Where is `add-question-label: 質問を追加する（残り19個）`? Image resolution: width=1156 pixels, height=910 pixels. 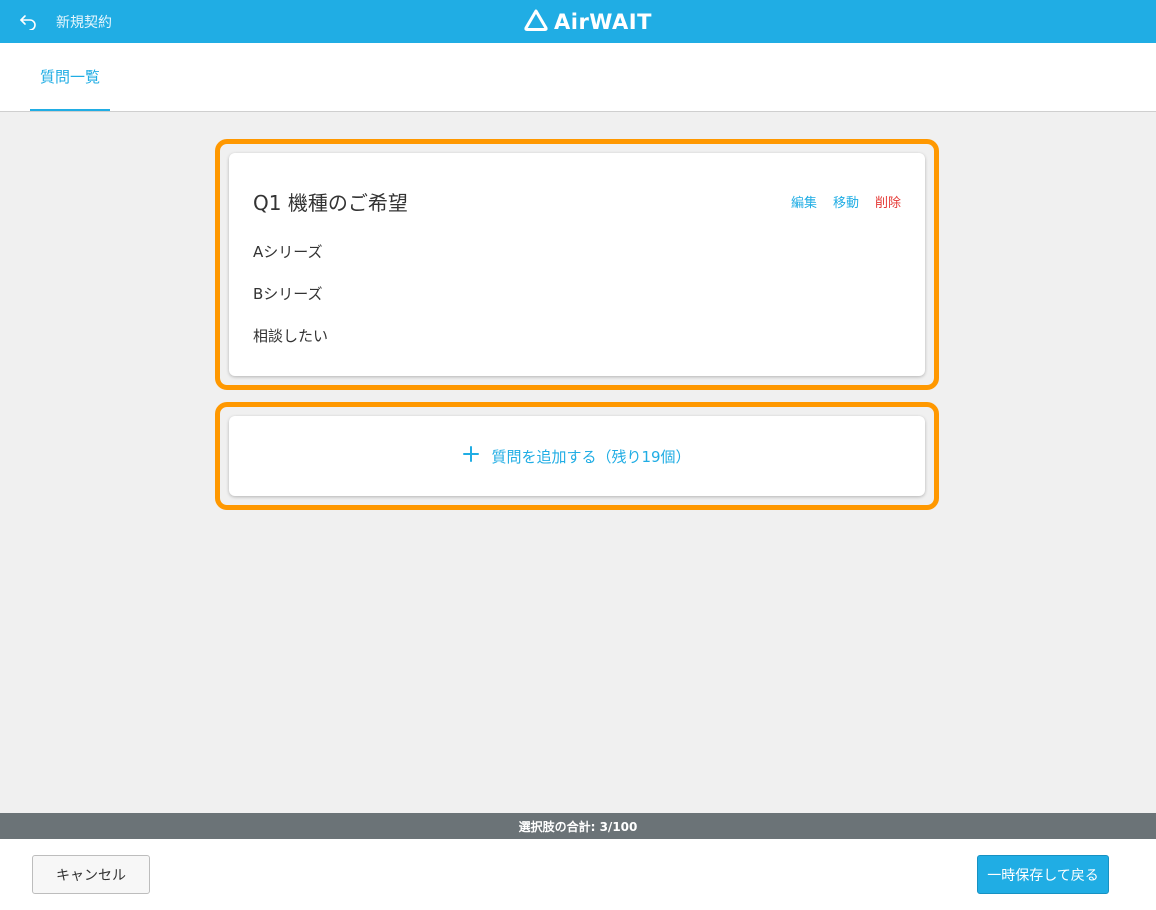 add-question-label: 質問を追加する（残り19個） is located at coordinates (591, 456).